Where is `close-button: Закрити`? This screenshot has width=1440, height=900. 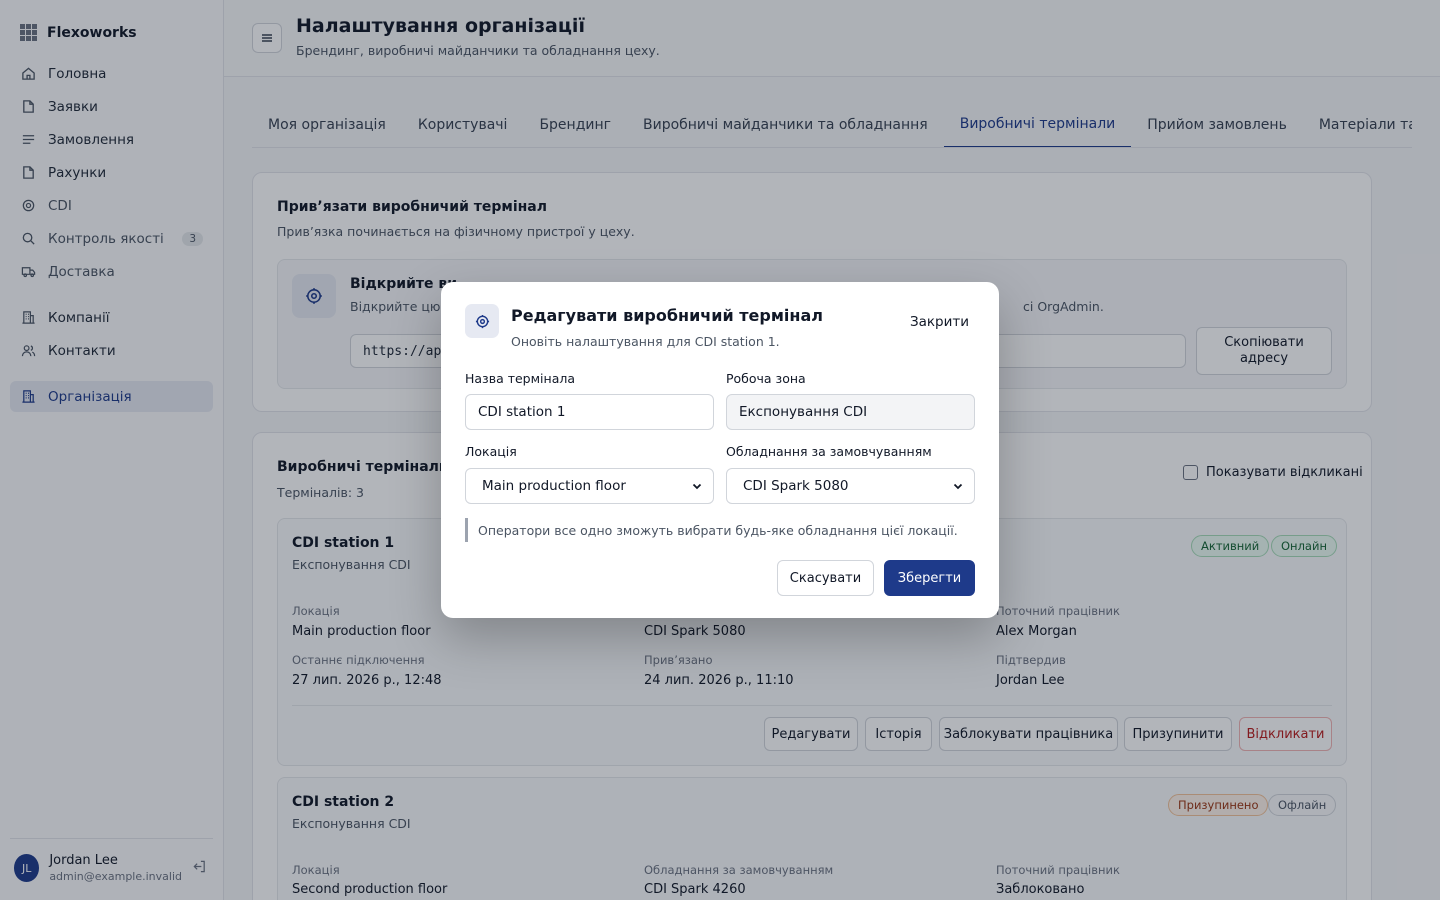
close-button: Закрити is located at coordinates (939, 322).